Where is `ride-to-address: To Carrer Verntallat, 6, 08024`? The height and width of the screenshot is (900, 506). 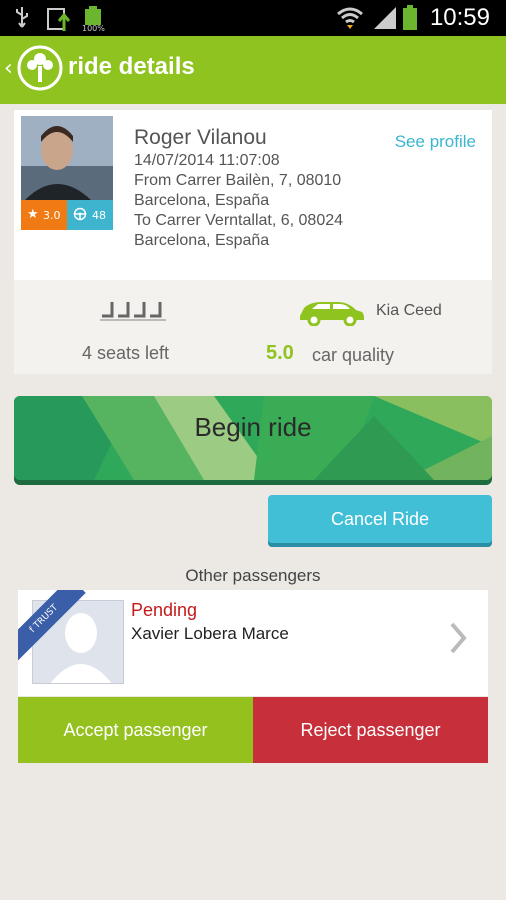 ride-to-address: To Carrer Verntallat, 6, 08024 is located at coordinates (239, 220).